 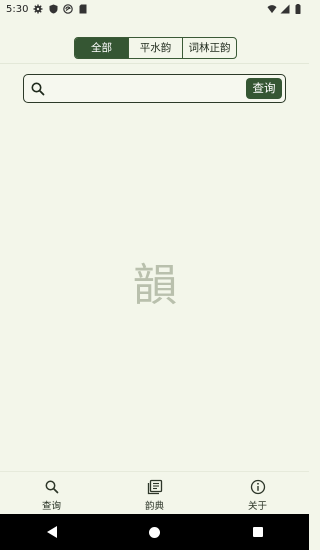 I want to click on tab-cilin-zhengyun: 词林正韵, so click(x=209, y=48).